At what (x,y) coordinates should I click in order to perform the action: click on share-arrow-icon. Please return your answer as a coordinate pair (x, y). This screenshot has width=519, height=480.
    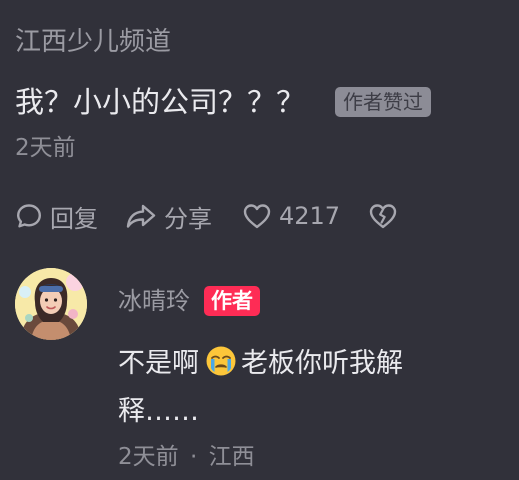
    Looking at the image, I should click on (141, 216).